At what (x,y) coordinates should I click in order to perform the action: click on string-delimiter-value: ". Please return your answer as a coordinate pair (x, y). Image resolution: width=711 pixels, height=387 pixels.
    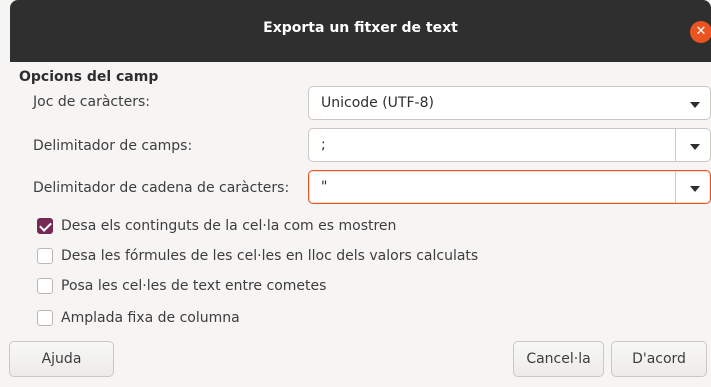
    Looking at the image, I should click on (324, 187).